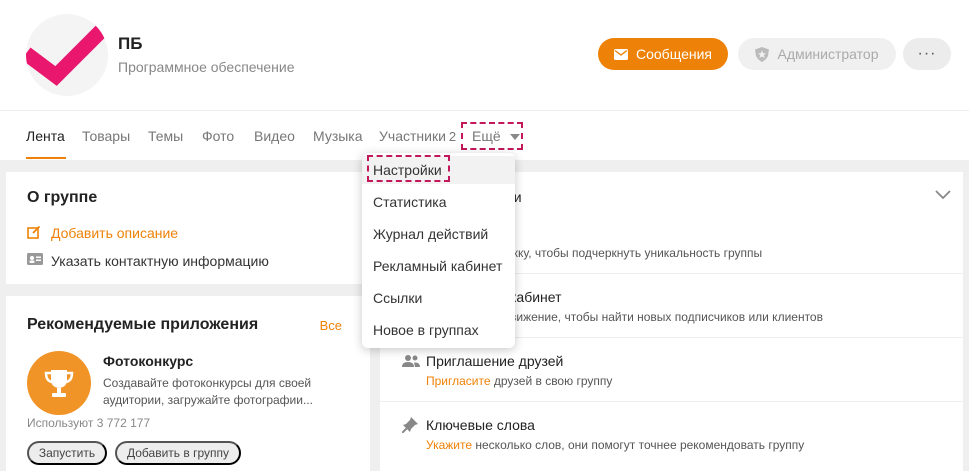  What do you see at coordinates (143, 324) in the screenshot?
I see `apps-title: Рекомендуемые приложения` at bounding box center [143, 324].